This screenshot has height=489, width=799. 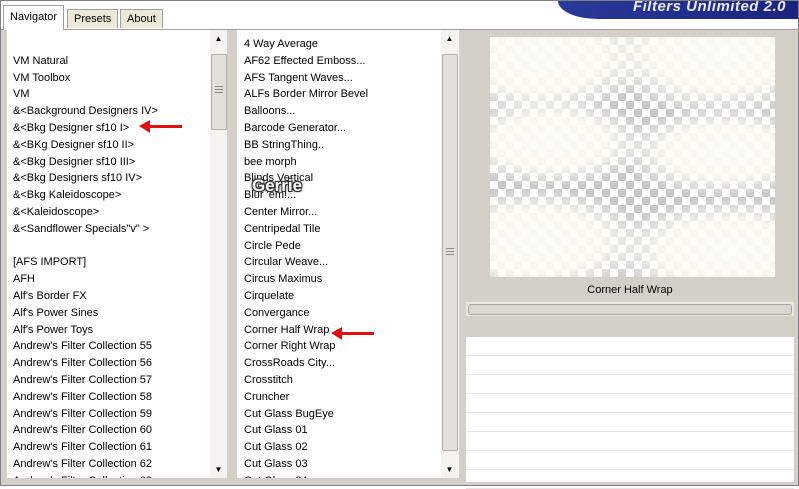 I want to click on app-banner: Filters Unlimited 2.0, so click(x=678, y=10).